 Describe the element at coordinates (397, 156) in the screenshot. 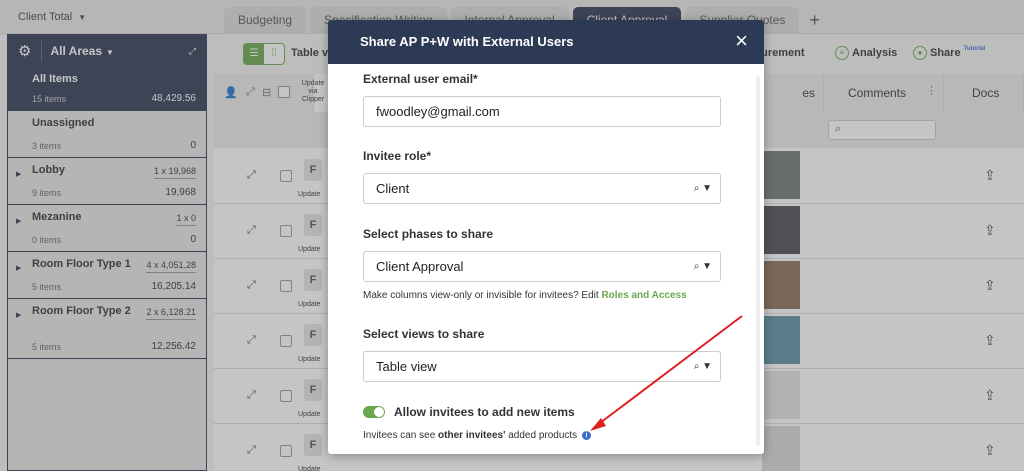

I see `role-label: Invitee role*` at that location.